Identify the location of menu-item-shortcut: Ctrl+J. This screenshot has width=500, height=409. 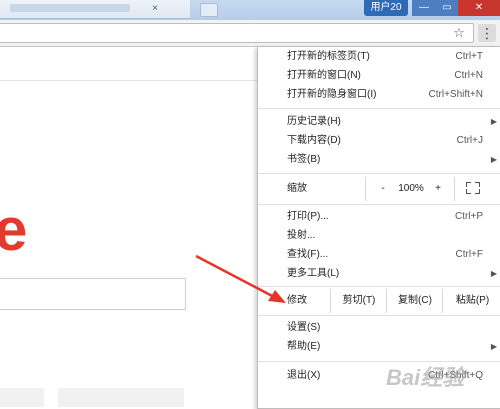
(469, 140).